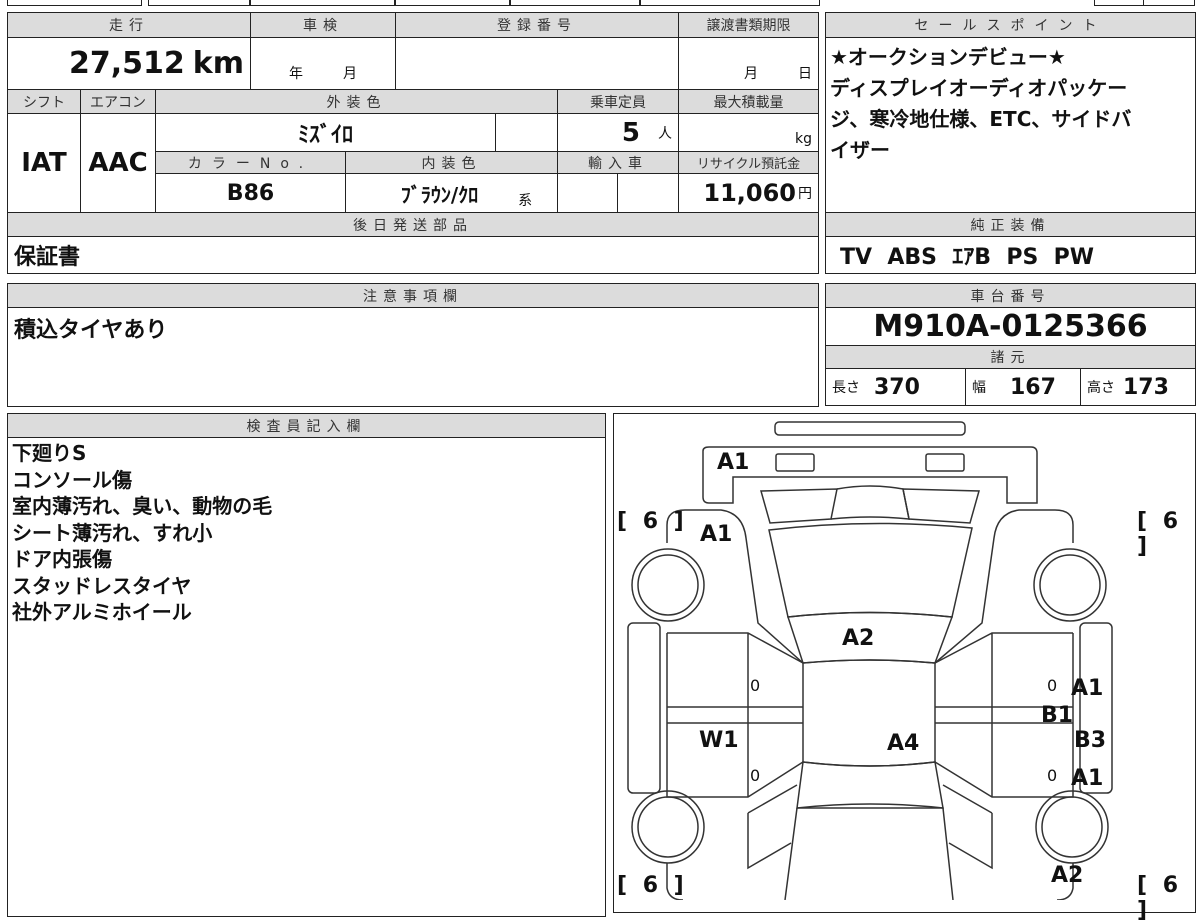 The width and height of the screenshot is (1200, 923). What do you see at coordinates (1010, 25) in the screenshot?
I see `sales-points-label: セールスポイント` at bounding box center [1010, 25].